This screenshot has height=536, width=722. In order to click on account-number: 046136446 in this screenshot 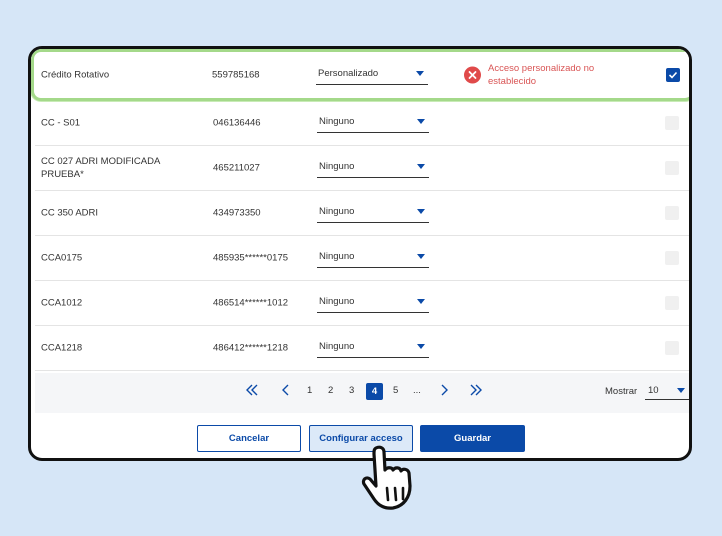, I will do `click(237, 123)`.